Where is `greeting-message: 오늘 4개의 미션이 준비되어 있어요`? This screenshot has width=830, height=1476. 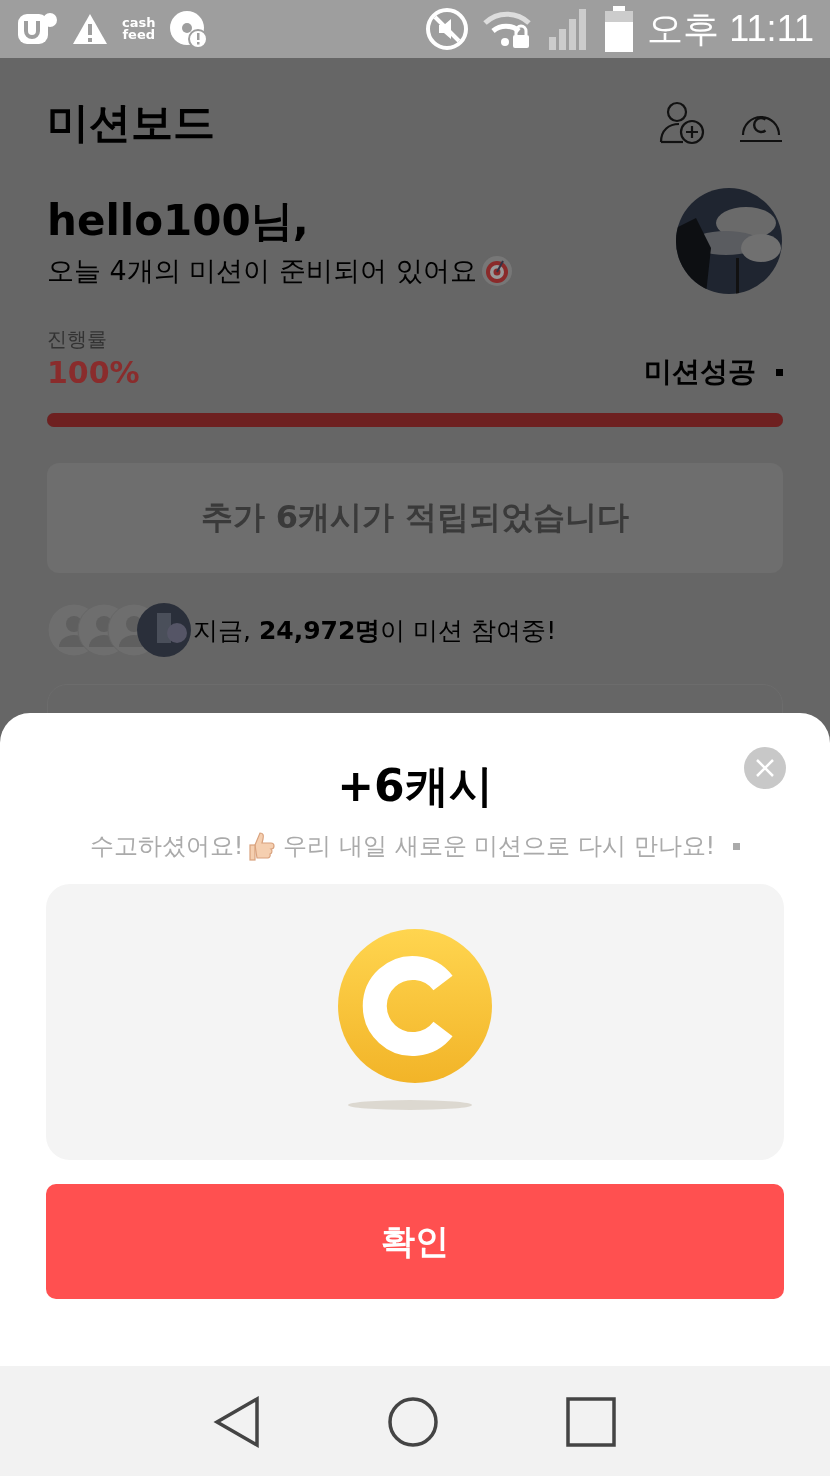 greeting-message: 오늘 4개의 미션이 준비되어 있어요 is located at coordinates (262, 271).